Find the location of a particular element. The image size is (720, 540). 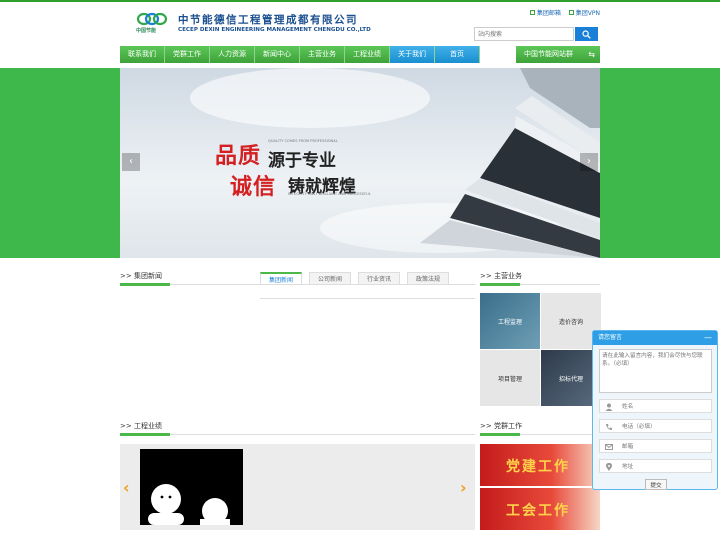

projects-title: >> 工程业绩 is located at coordinates (141, 426).